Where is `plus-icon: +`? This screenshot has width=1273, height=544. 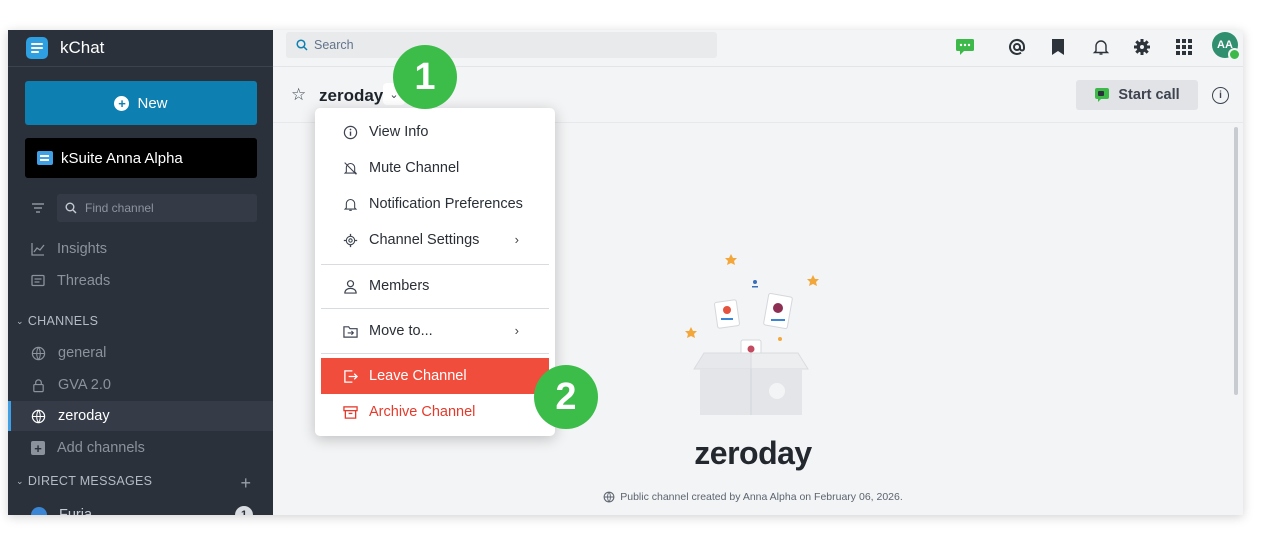 plus-icon: + is located at coordinates (122, 103).